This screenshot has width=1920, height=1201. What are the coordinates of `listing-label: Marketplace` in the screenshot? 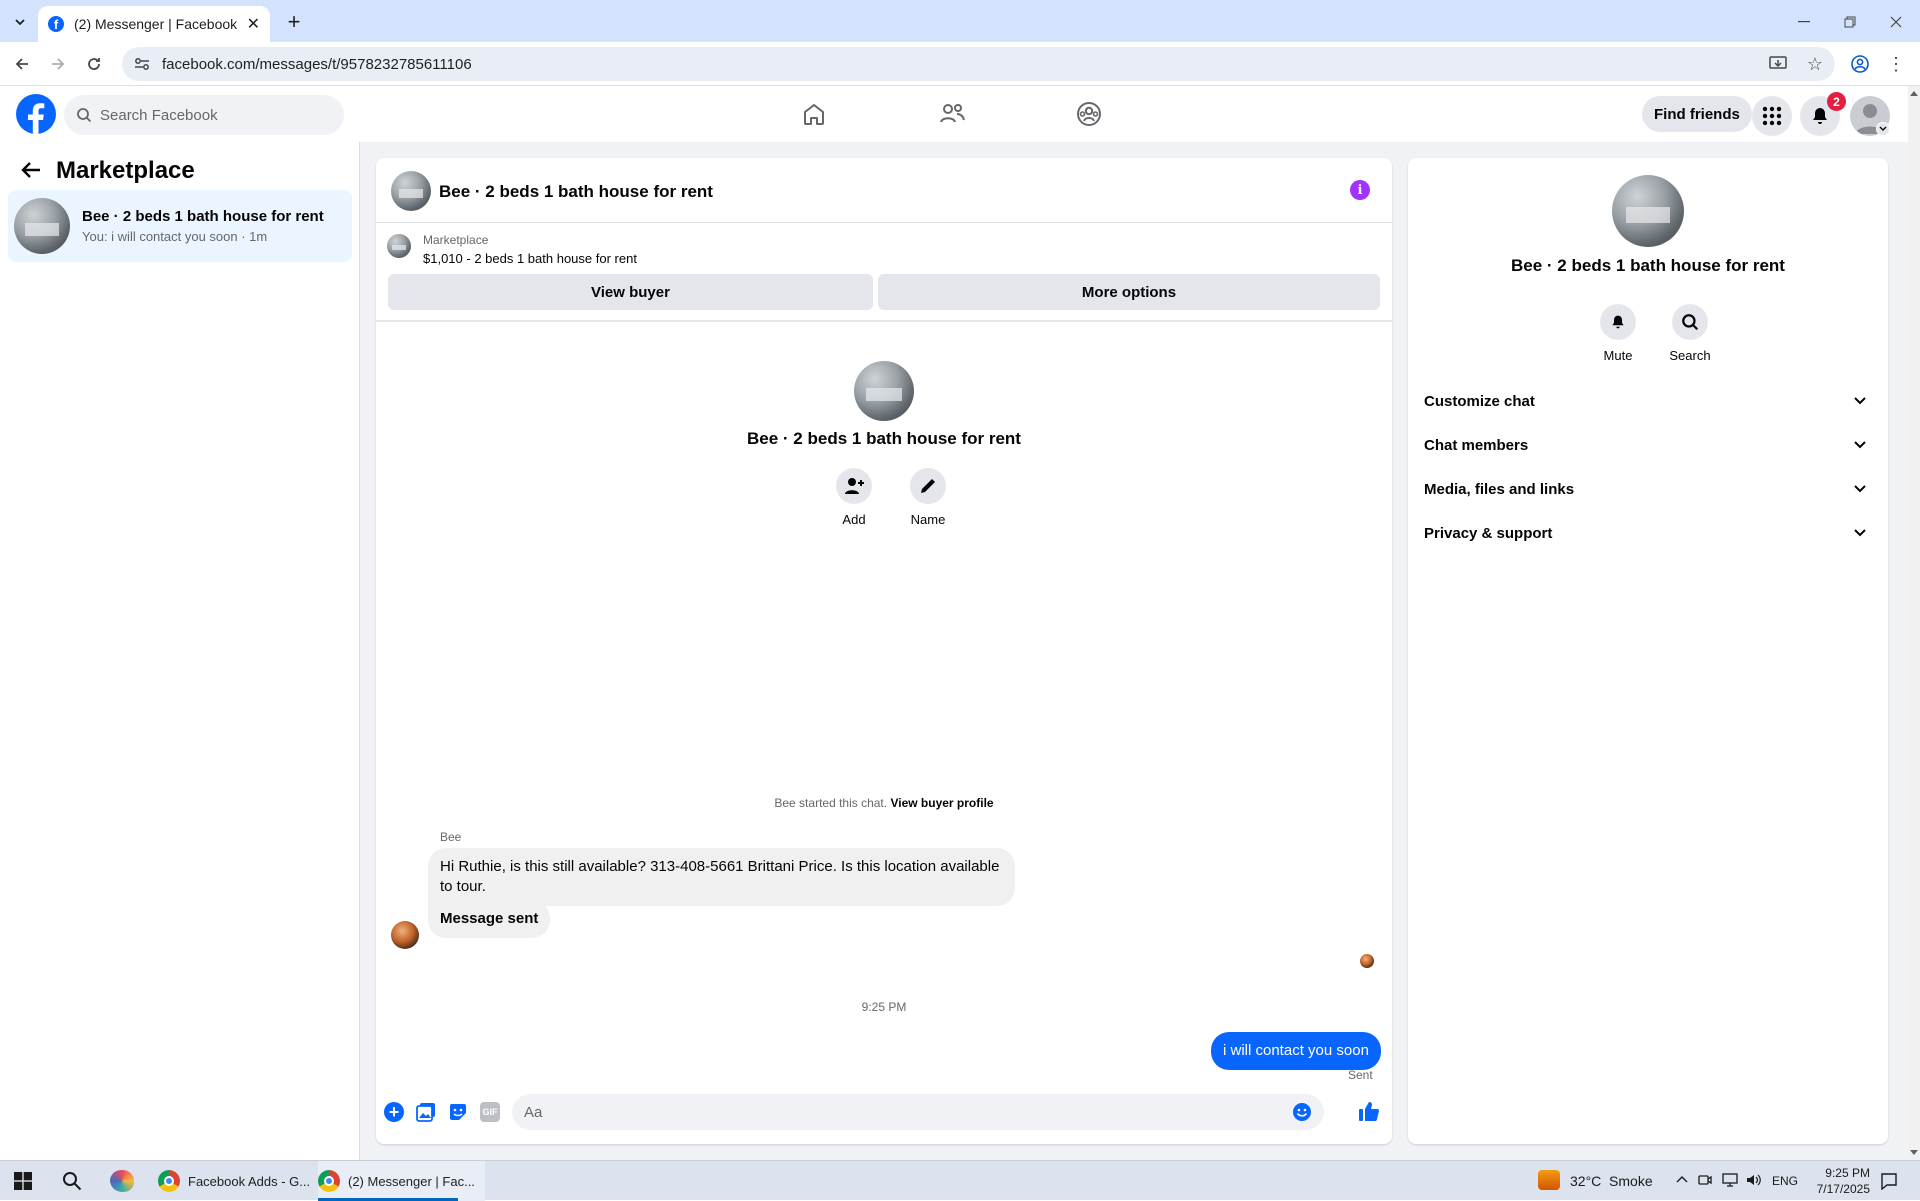 It's located at (456, 240).